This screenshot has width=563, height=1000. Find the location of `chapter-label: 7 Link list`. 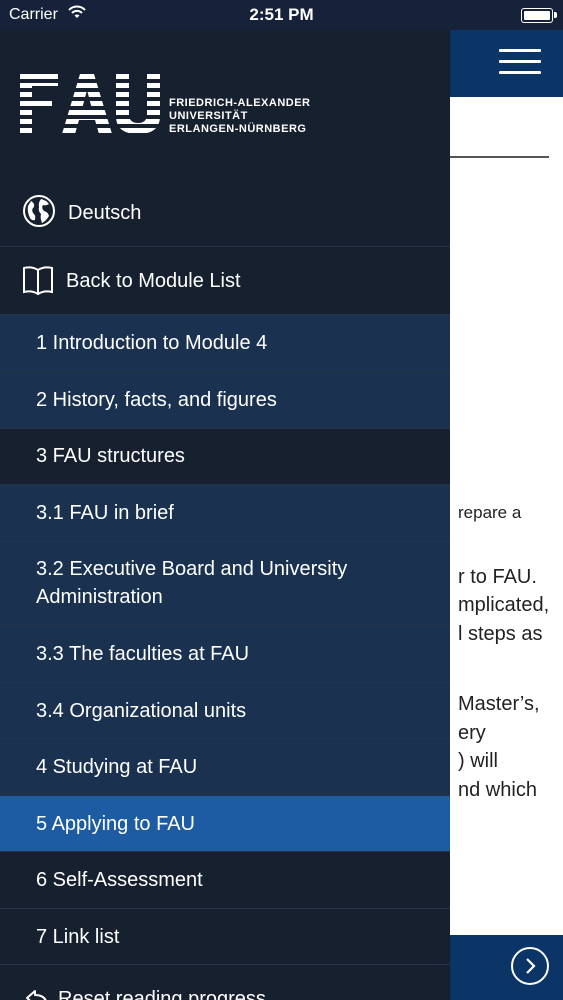

chapter-label: 7 Link list is located at coordinates (78, 937).